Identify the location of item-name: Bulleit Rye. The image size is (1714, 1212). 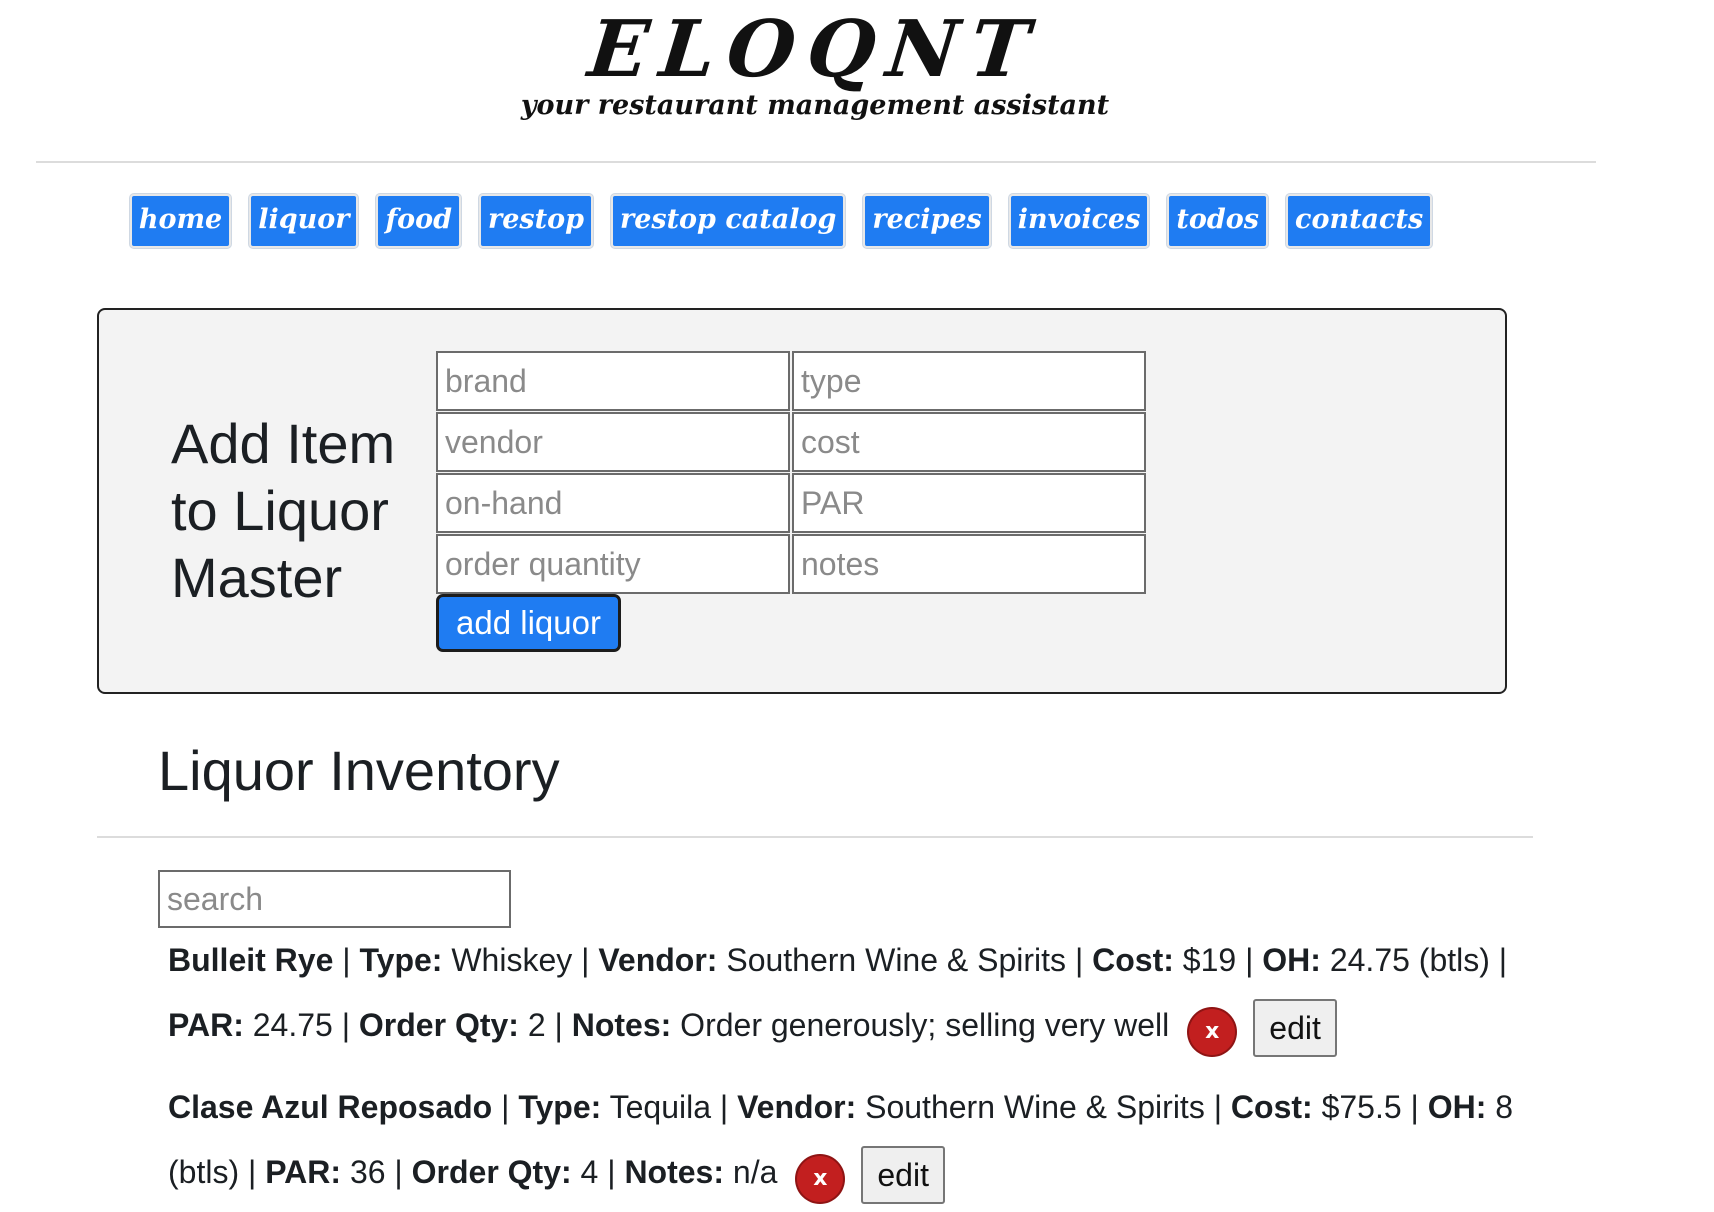
(251, 960).